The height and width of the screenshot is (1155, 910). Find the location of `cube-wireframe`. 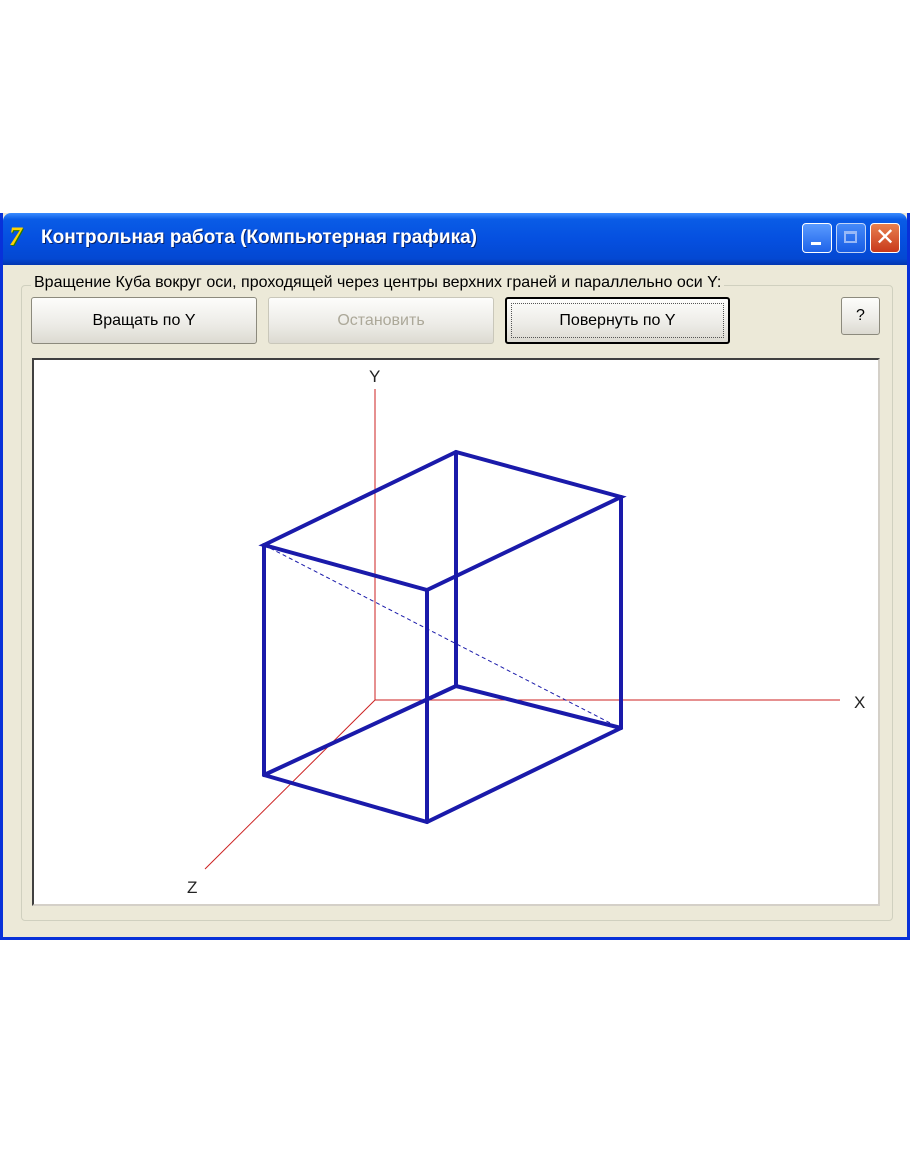

cube-wireframe is located at coordinates (442, 637).